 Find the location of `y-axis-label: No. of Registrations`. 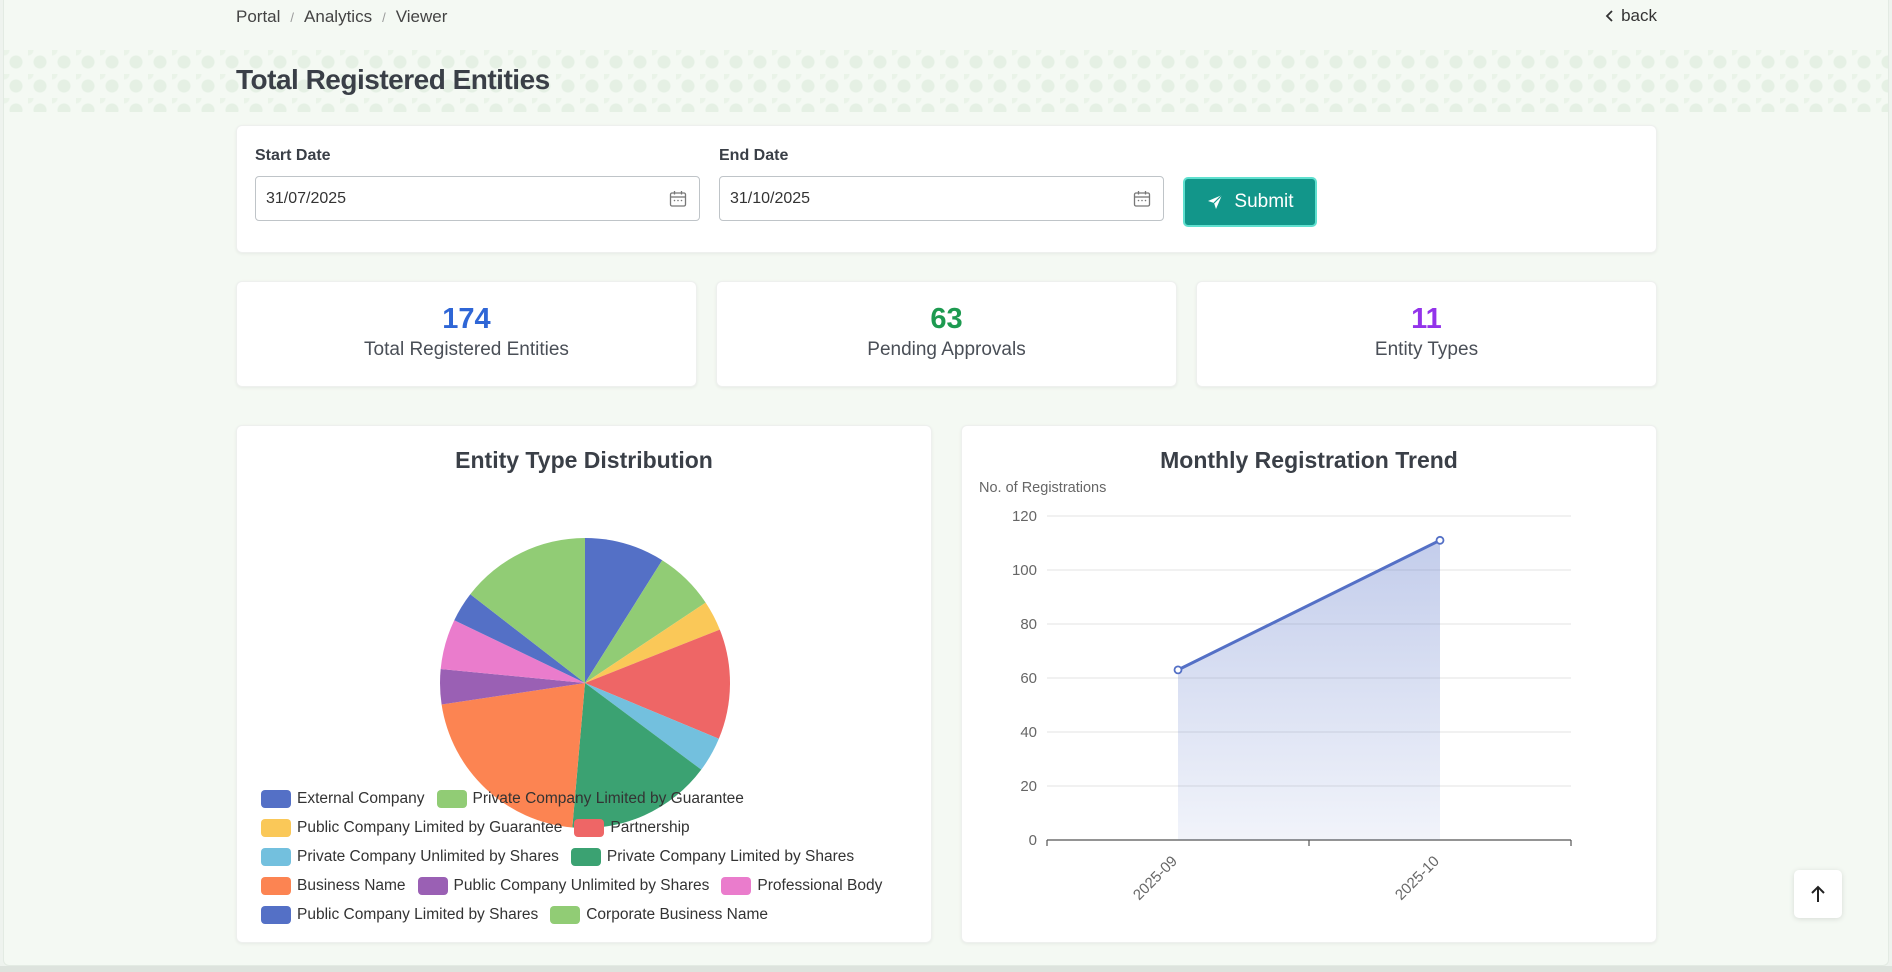

y-axis-label: No. of Registrations is located at coordinates (1042, 488).